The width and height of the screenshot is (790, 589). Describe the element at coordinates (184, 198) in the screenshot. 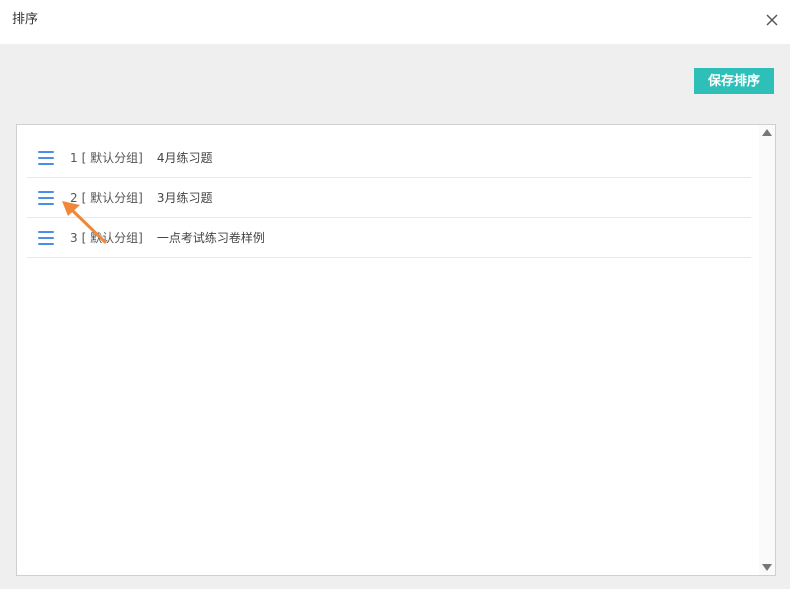

I see `item-name: 3月练习题` at that location.